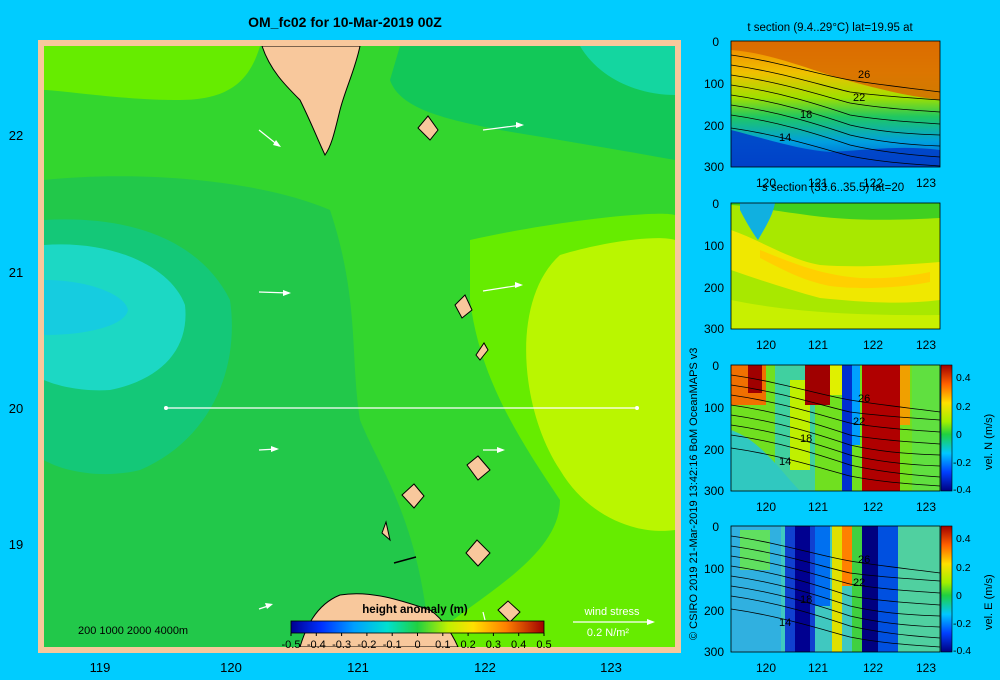 This screenshot has width=1000, height=680. Describe the element at coordinates (16, 272) in the screenshot. I see `y-tick-label: 21` at that location.